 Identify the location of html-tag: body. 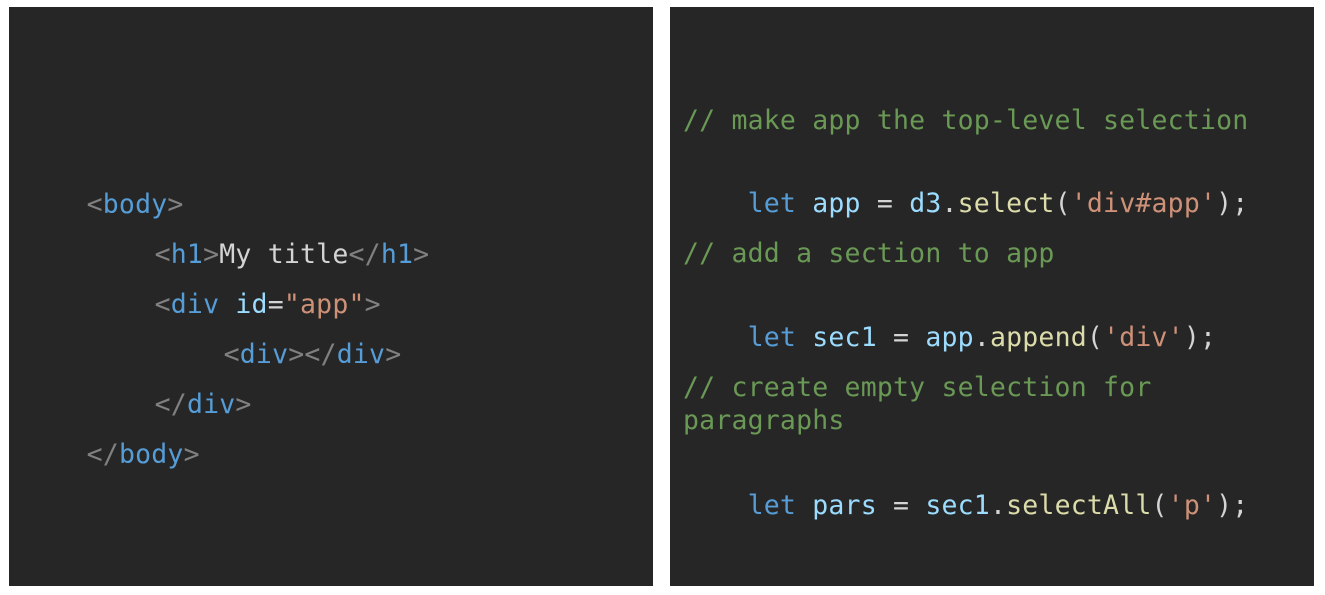
(151, 454).